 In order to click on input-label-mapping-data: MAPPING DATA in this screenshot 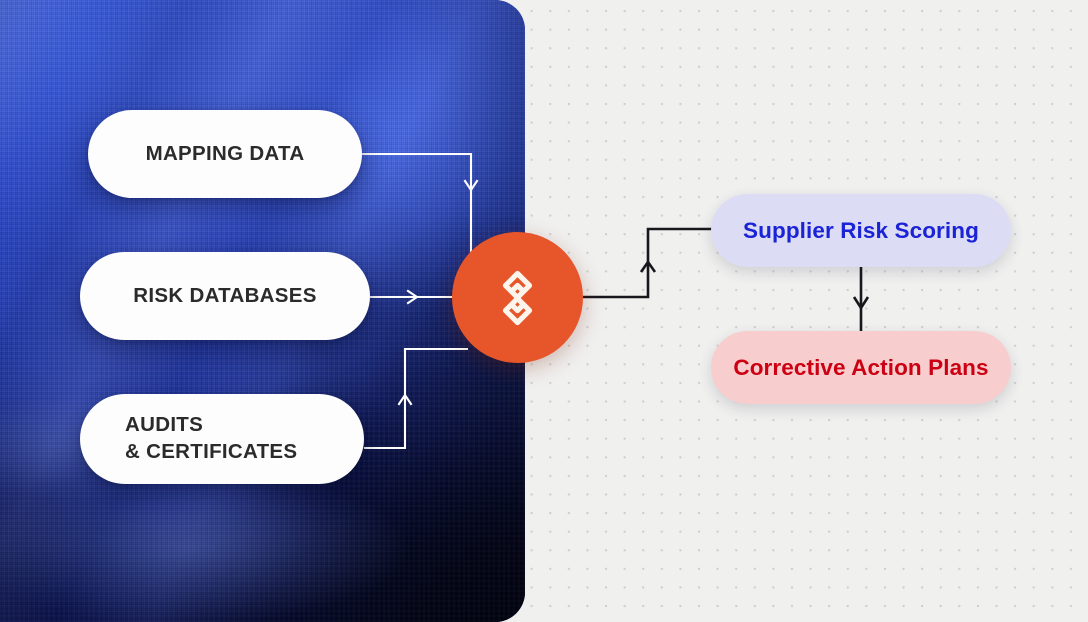, I will do `click(225, 153)`.